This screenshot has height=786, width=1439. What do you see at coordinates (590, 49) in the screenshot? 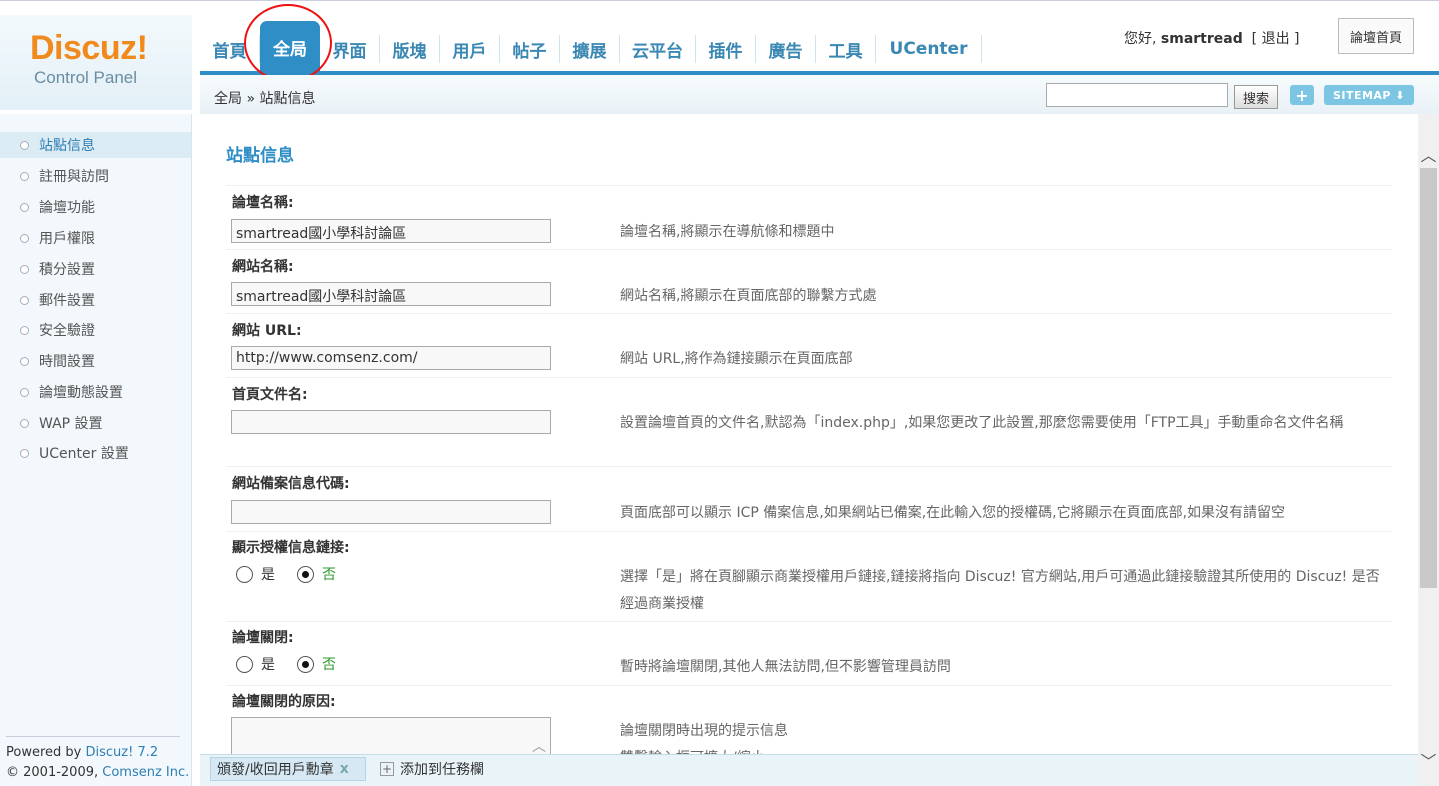
I see `tab-extensions: 擴展` at bounding box center [590, 49].